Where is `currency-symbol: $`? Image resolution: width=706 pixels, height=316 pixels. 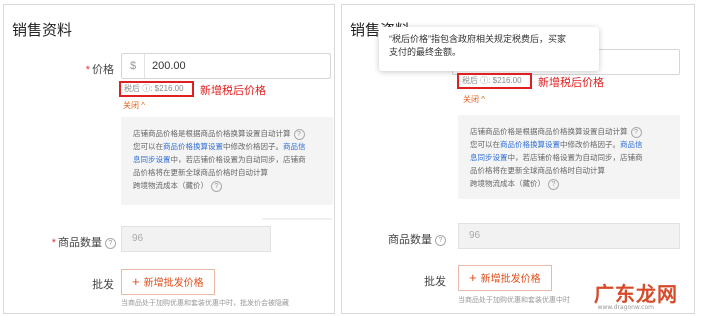 currency-symbol: $ is located at coordinates (133, 66).